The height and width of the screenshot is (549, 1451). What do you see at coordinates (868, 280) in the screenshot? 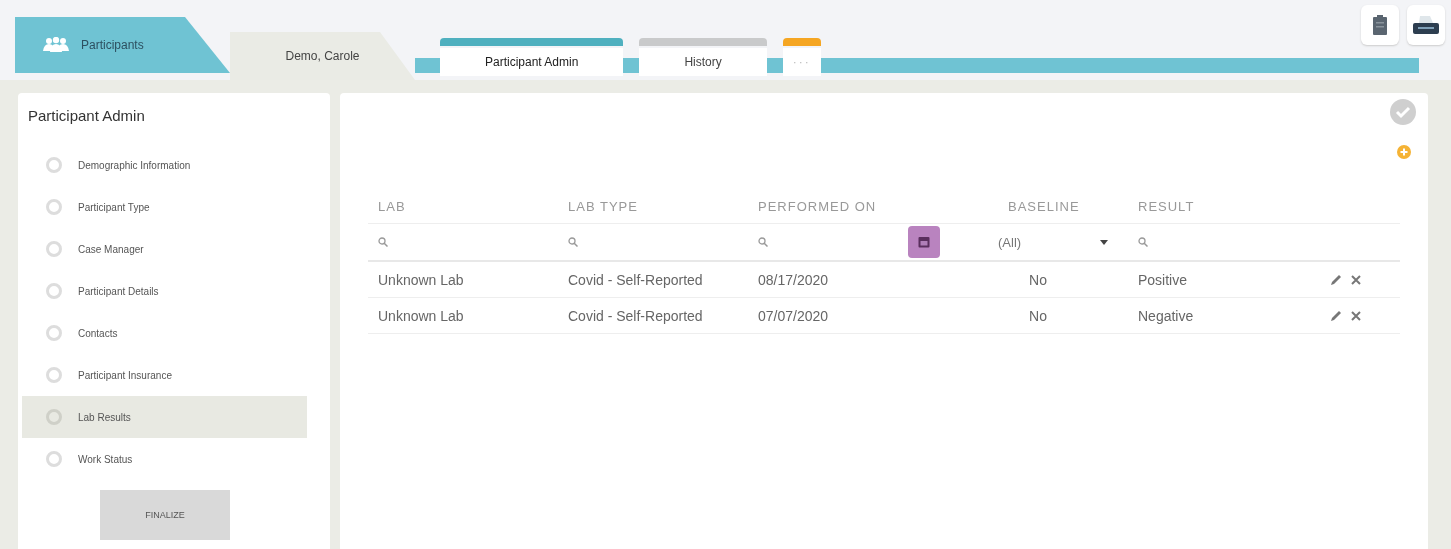
I see `table-cell: 08/17/2020` at bounding box center [868, 280].